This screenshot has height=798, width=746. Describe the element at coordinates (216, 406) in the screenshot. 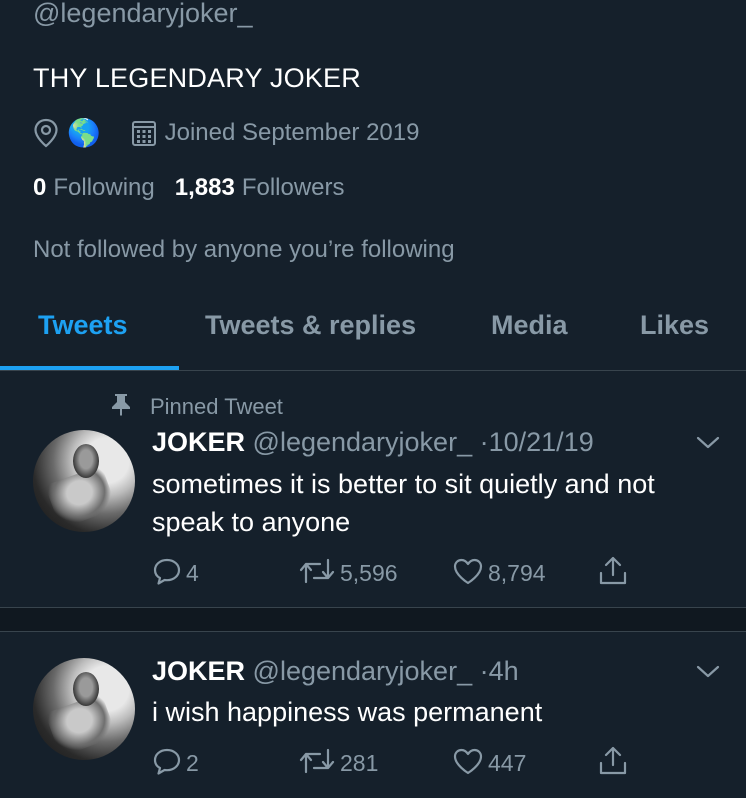

I see `pinned-label: Pinned Tweet` at that location.